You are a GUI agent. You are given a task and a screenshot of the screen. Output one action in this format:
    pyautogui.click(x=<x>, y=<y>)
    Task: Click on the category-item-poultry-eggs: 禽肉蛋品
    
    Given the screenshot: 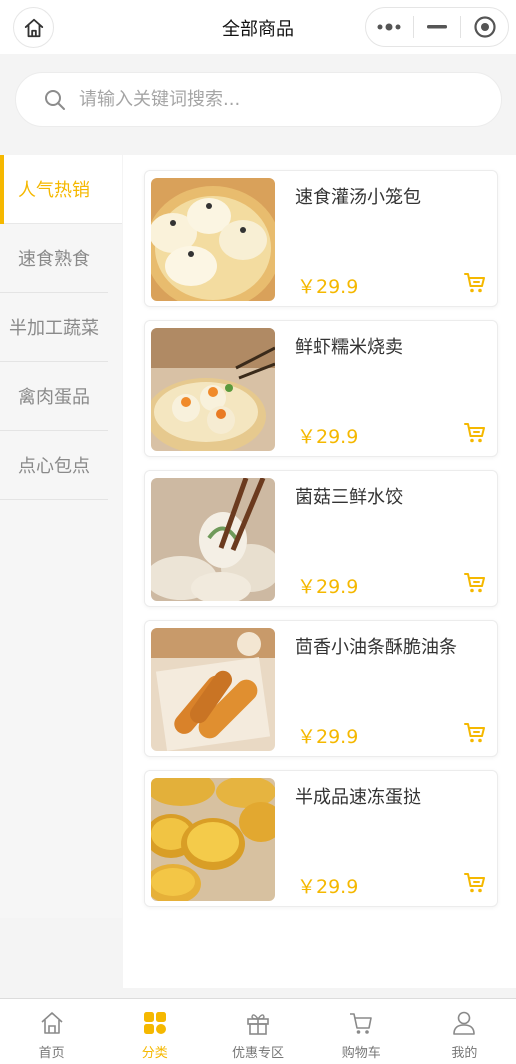 What is the action you would take?
    pyautogui.click(x=54, y=396)
    